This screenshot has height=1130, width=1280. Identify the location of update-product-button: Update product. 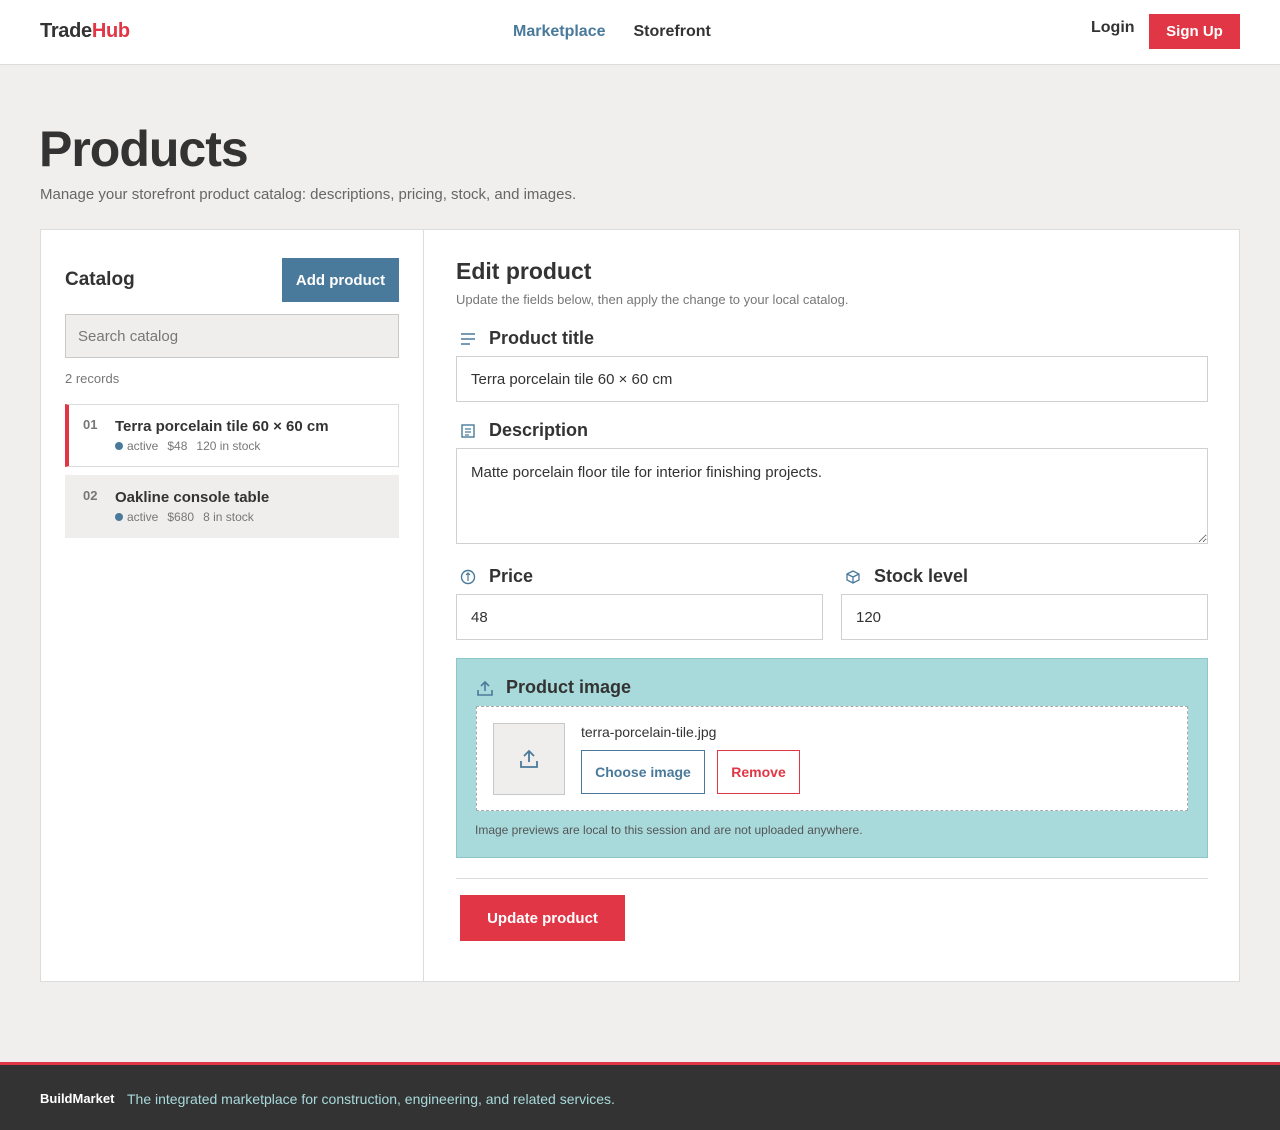
(542, 918).